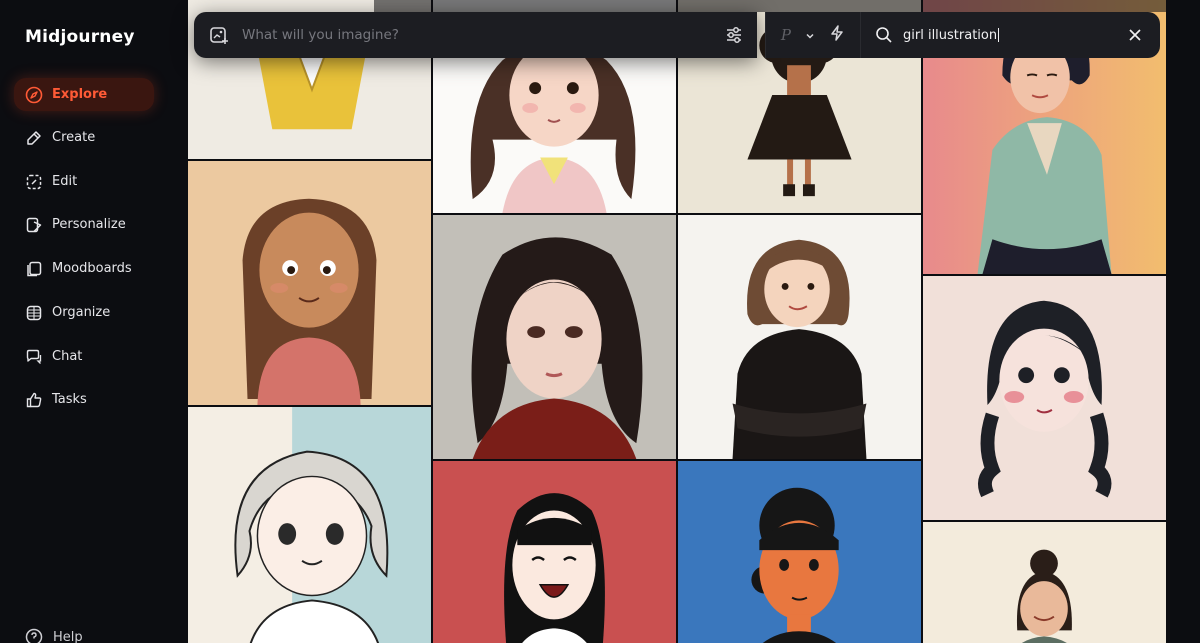 This screenshot has width=1200, height=643. I want to click on imagine-prompt-bar: What will you imagine?, so click(475, 35).